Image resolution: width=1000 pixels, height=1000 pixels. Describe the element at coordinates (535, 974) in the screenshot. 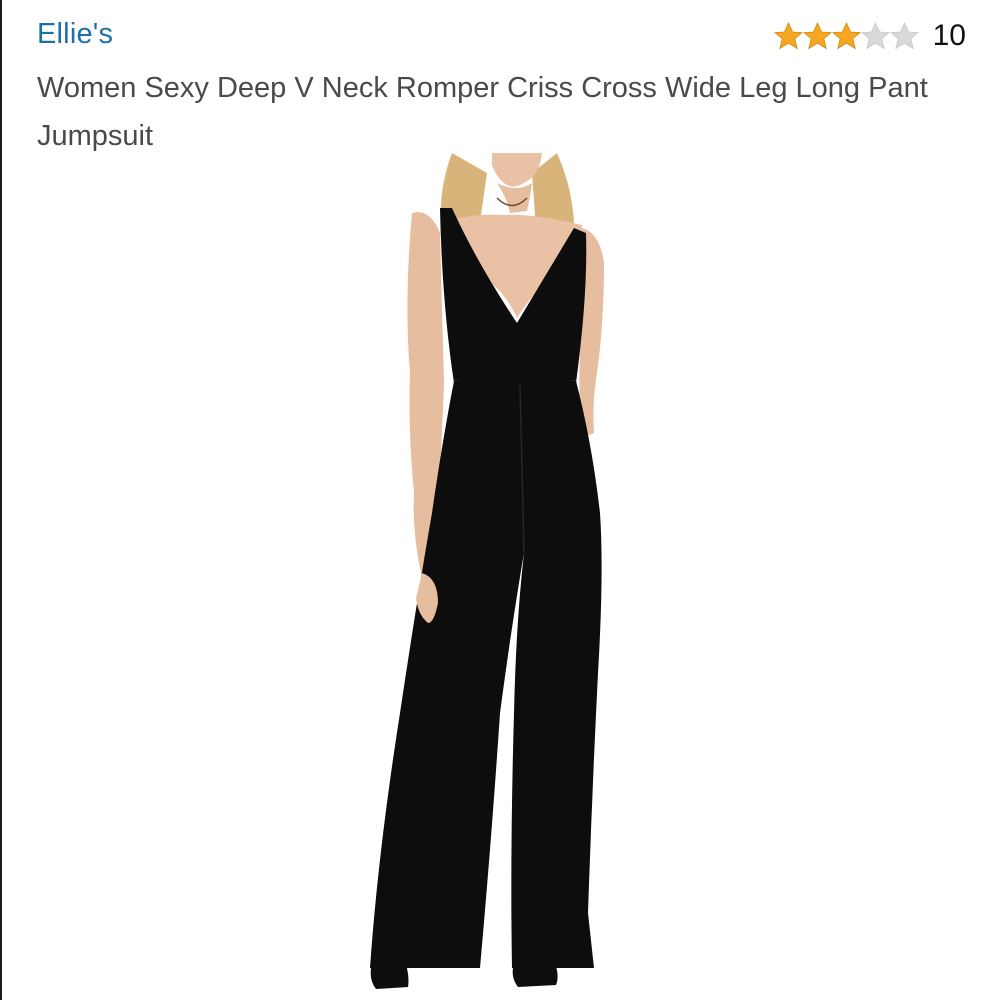

I see `shoe-right` at that location.